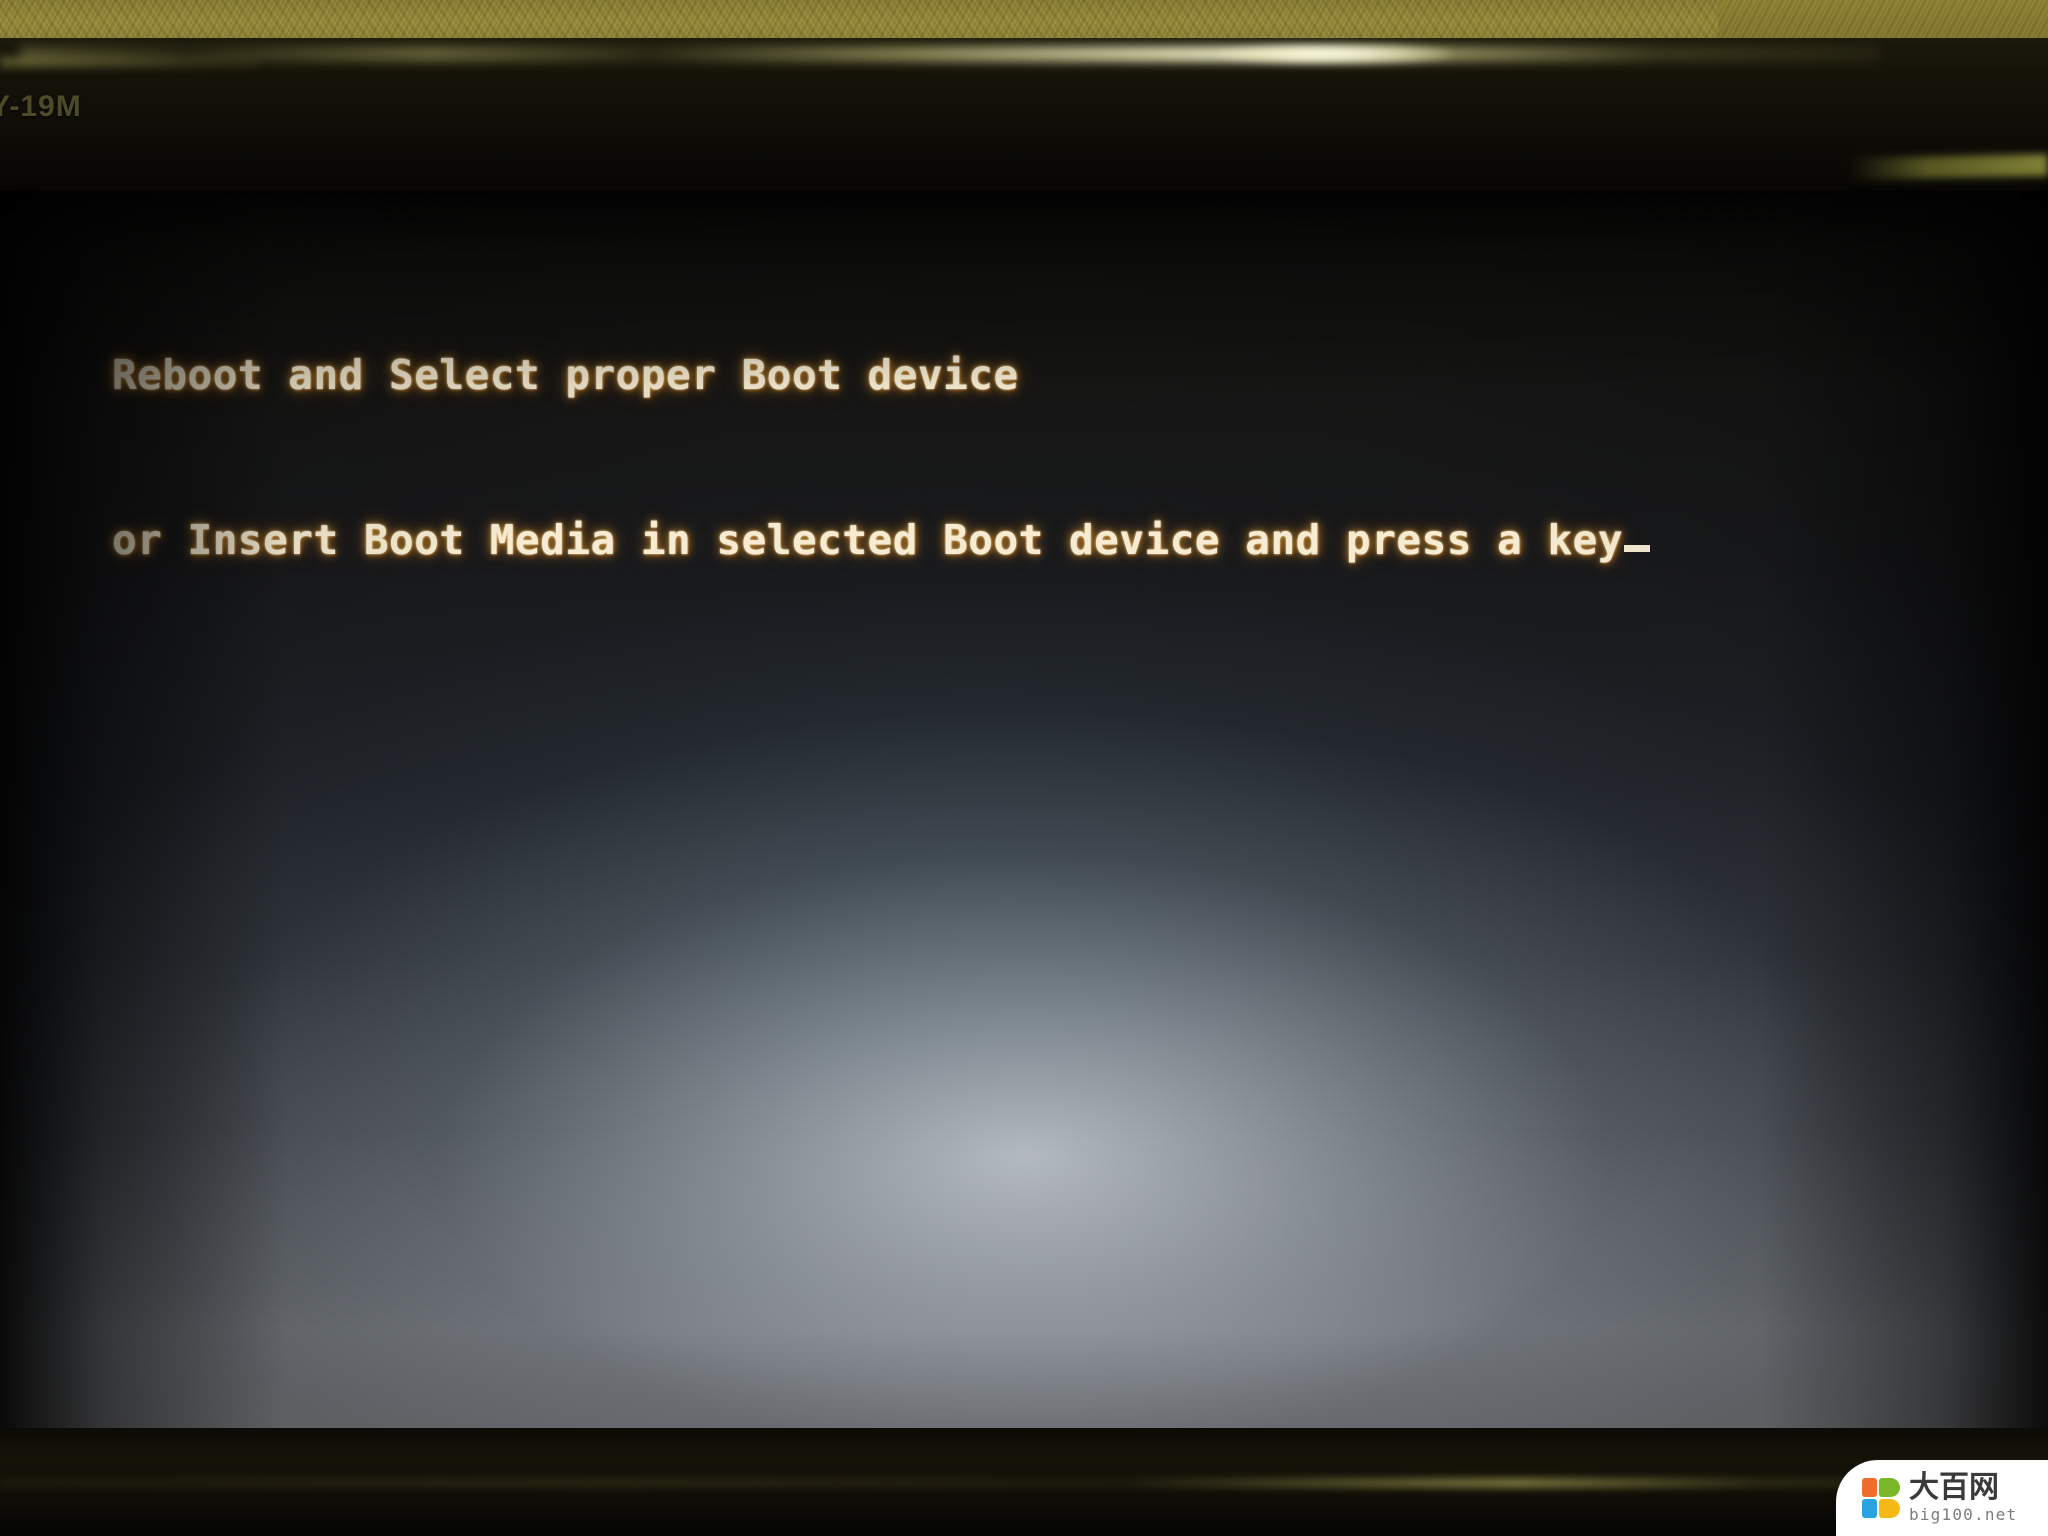 The width and height of the screenshot is (2048, 1536). What do you see at coordinates (1024, 114) in the screenshot?
I see `monitor-top-bezel: Y-19M` at bounding box center [1024, 114].